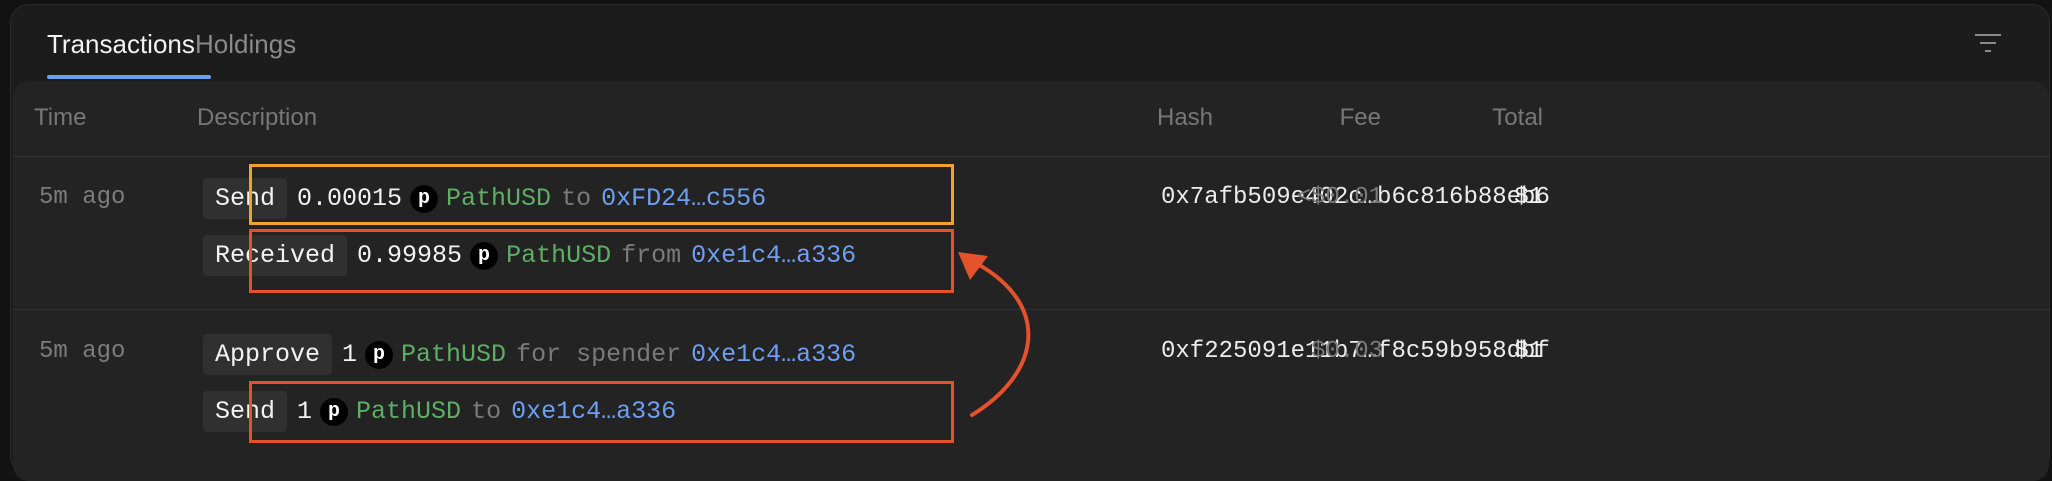  What do you see at coordinates (121, 44) in the screenshot?
I see `tab-transactions: Transactions` at bounding box center [121, 44].